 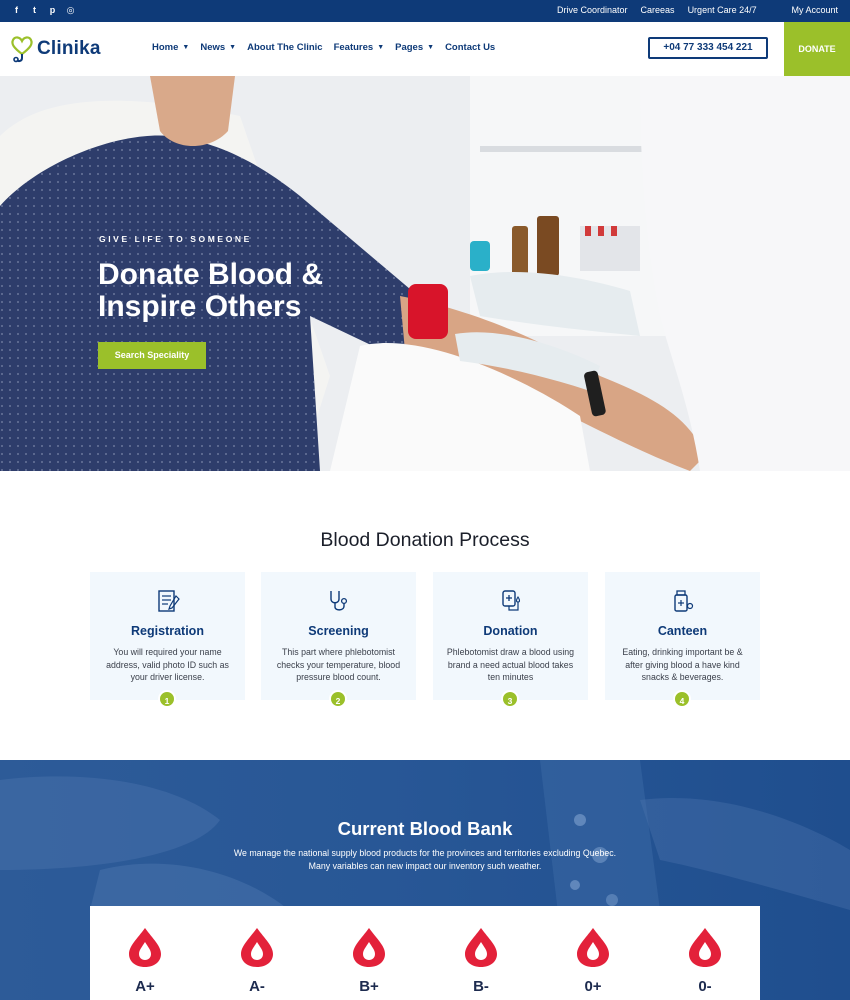 I want to click on nav-news: News ▼, so click(x=218, y=47).